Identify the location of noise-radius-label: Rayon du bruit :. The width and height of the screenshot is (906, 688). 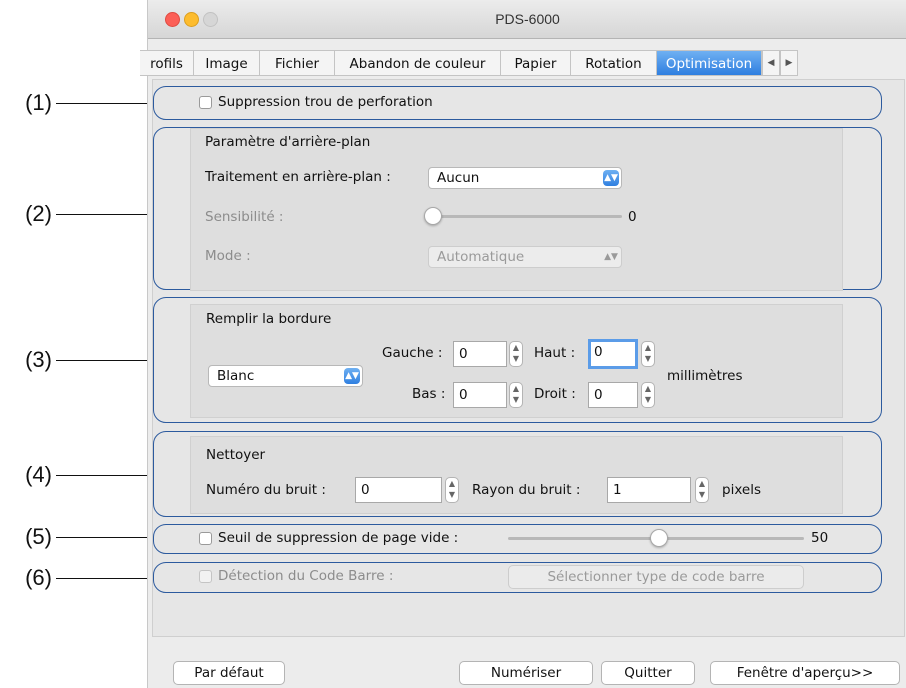
(526, 490).